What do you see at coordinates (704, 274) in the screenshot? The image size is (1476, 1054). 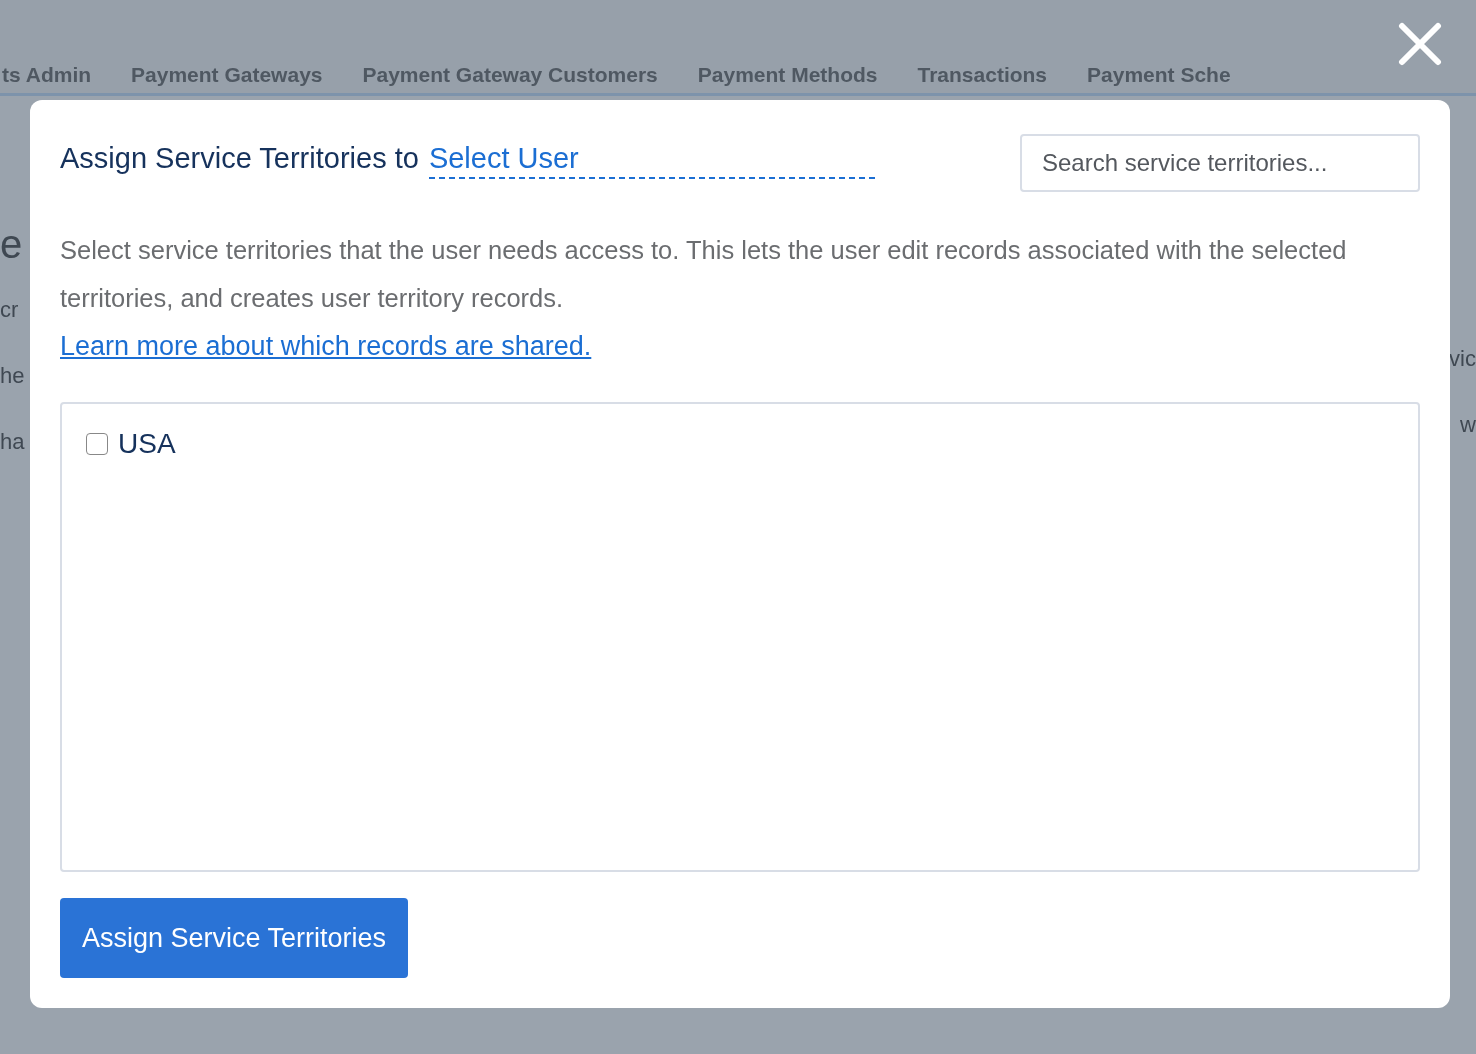 I see `description: Select service territories that the user needs access to. This lets the user edit records associated with the selected territories, and creates user territory records.` at bounding box center [704, 274].